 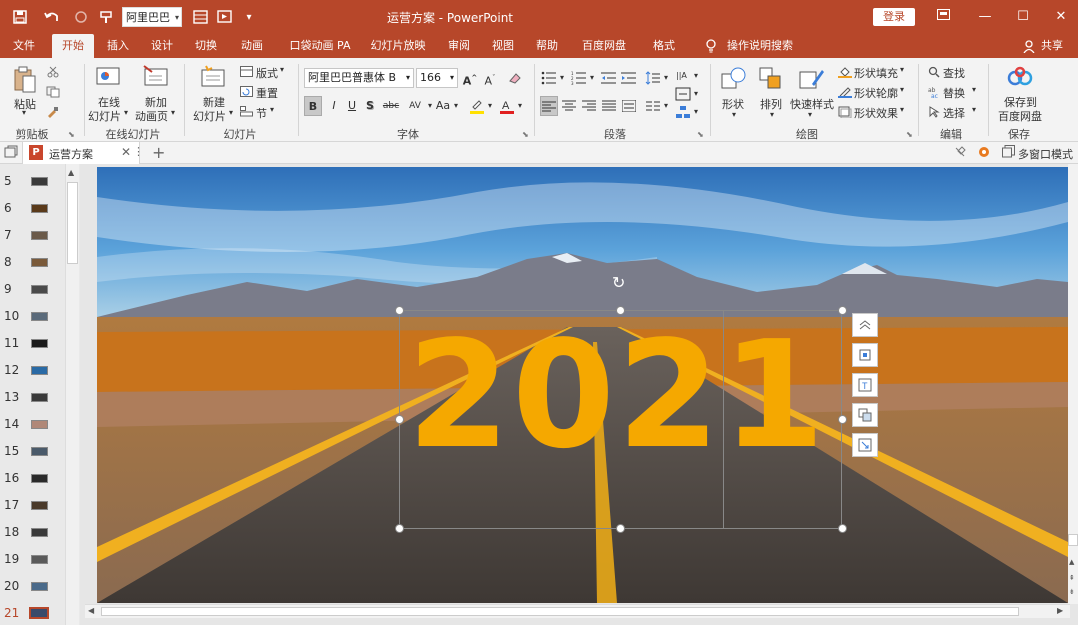 What do you see at coordinates (865, 385) in the screenshot?
I see `text-format-icon: T` at bounding box center [865, 385].